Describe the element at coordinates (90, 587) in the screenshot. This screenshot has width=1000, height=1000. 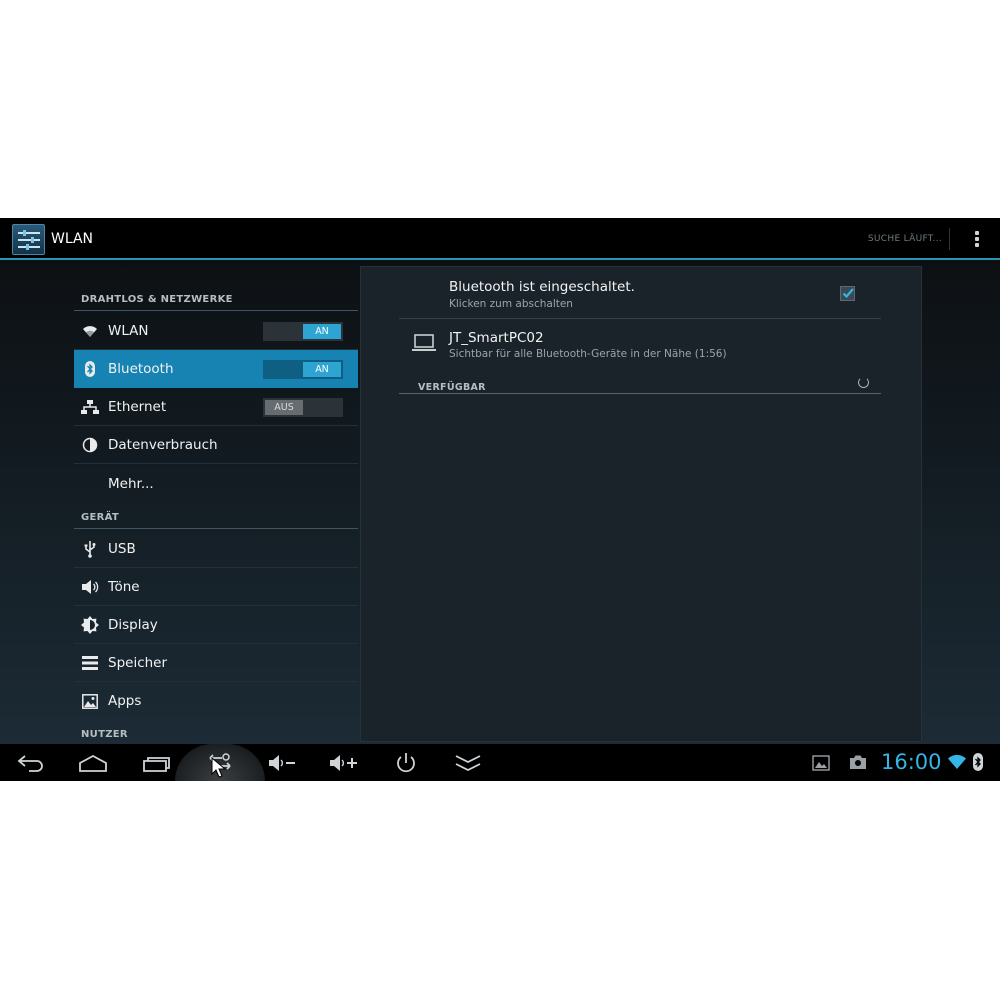
I see `speaker-icon` at that location.